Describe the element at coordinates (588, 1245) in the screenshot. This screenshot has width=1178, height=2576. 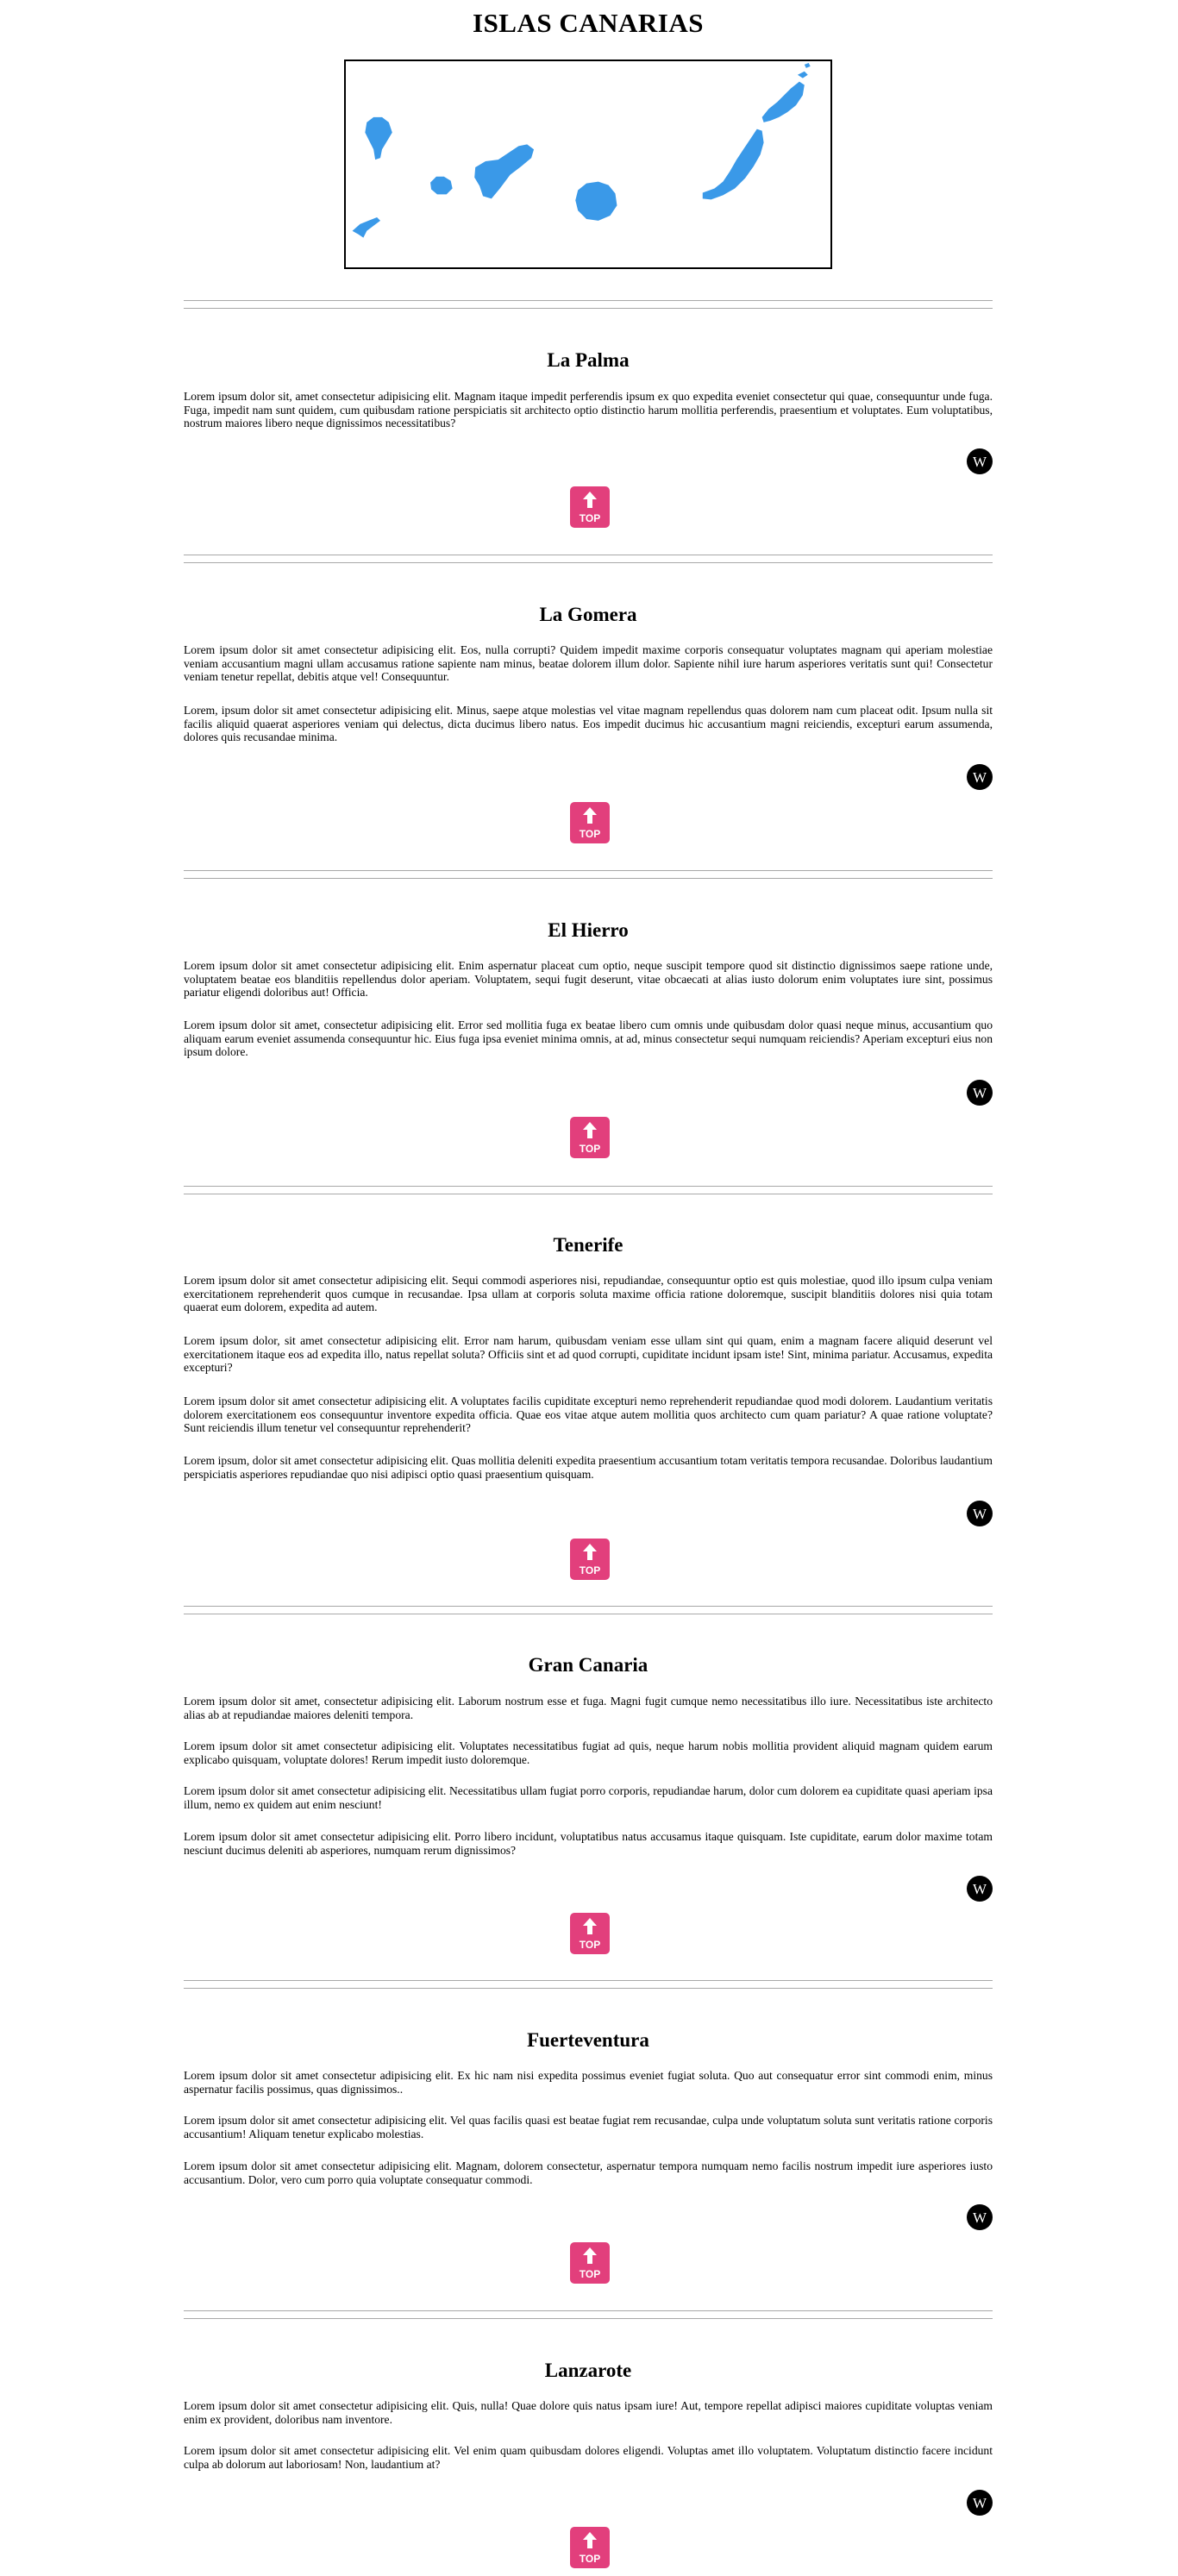
I see `island-title: Tenerife` at that location.